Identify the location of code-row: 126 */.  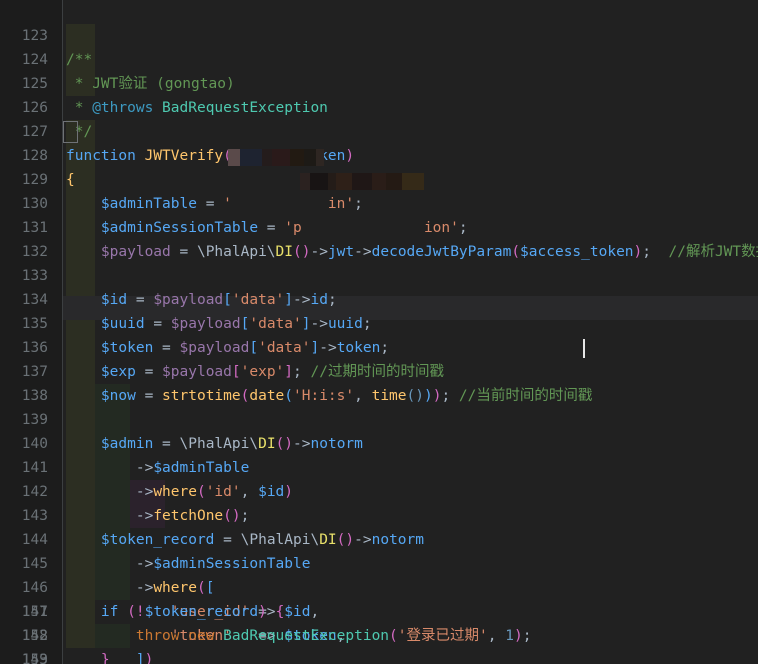
(379, 106).